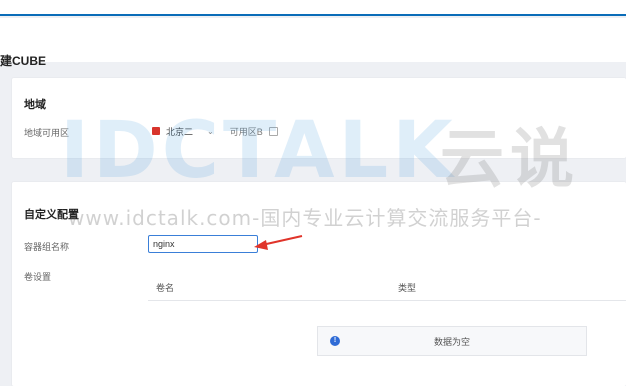  What do you see at coordinates (313, 43) in the screenshot?
I see `title-bar: 建CUBE` at bounding box center [313, 43].